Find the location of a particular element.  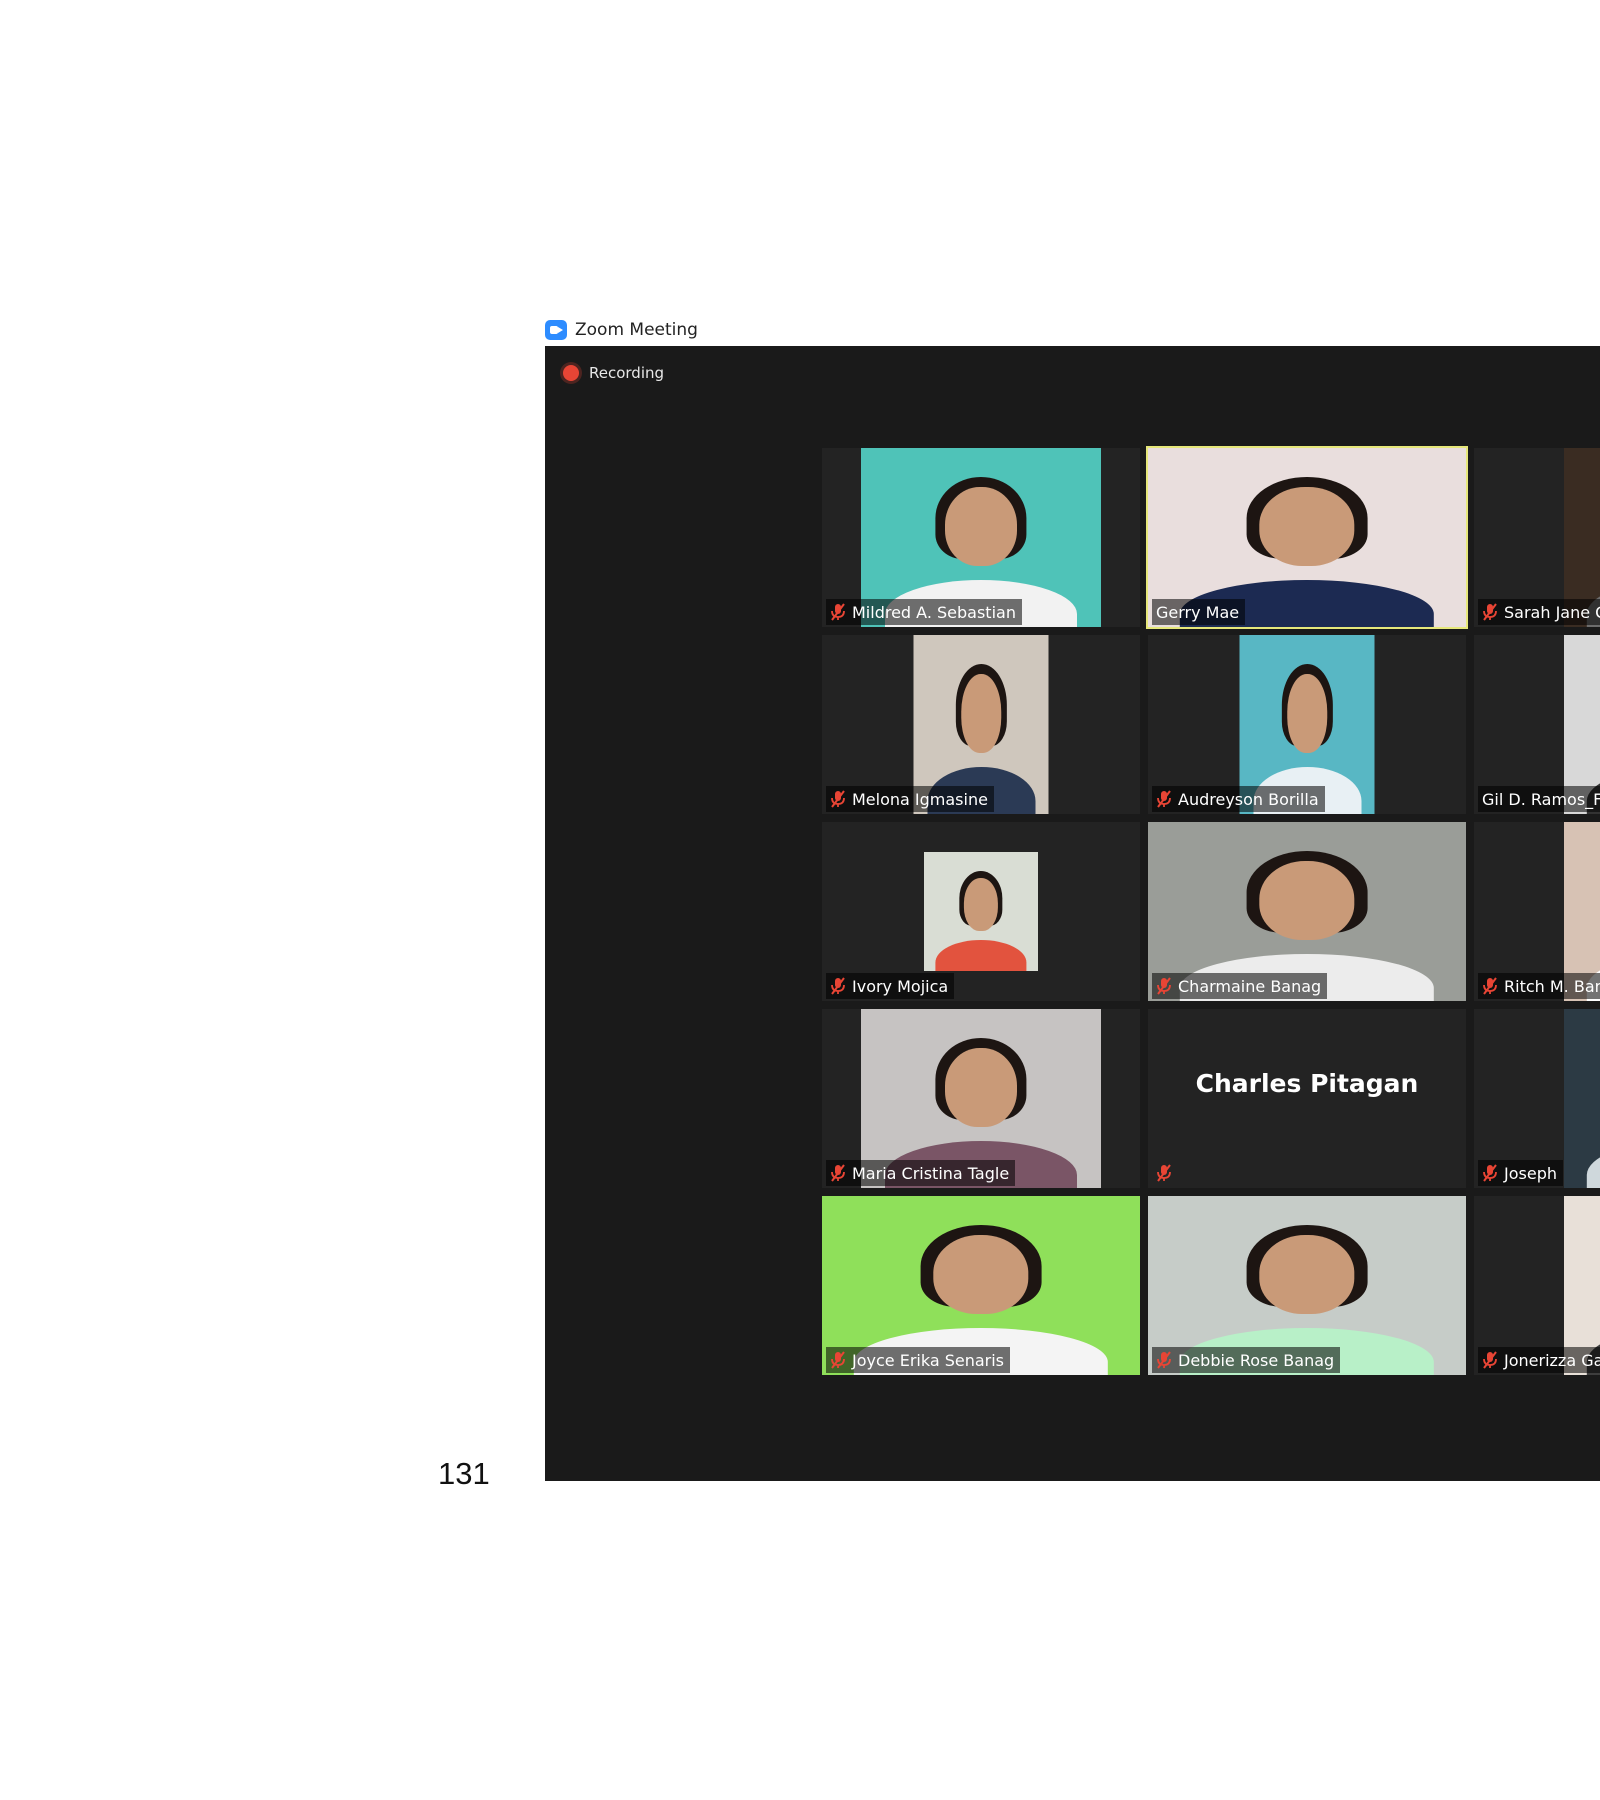

participant-name-tag: Charmaine Banag is located at coordinates (1240, 986).